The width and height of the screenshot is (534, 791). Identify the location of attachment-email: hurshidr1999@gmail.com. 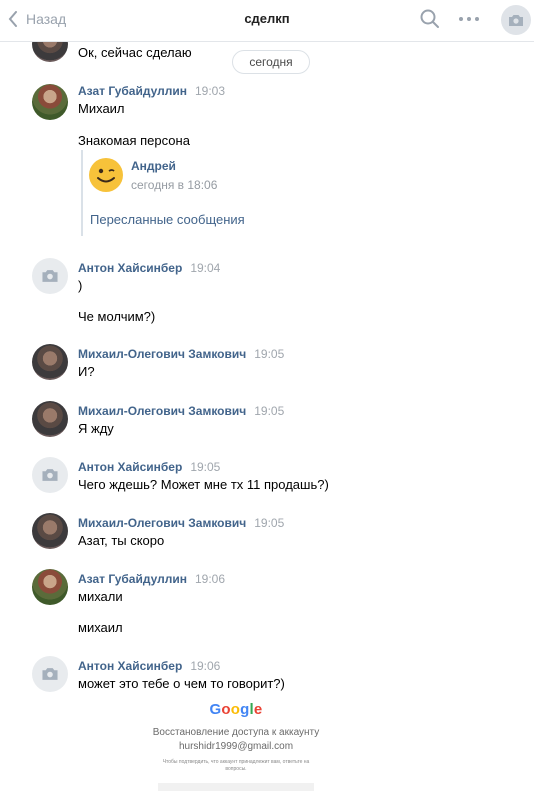
(236, 746).